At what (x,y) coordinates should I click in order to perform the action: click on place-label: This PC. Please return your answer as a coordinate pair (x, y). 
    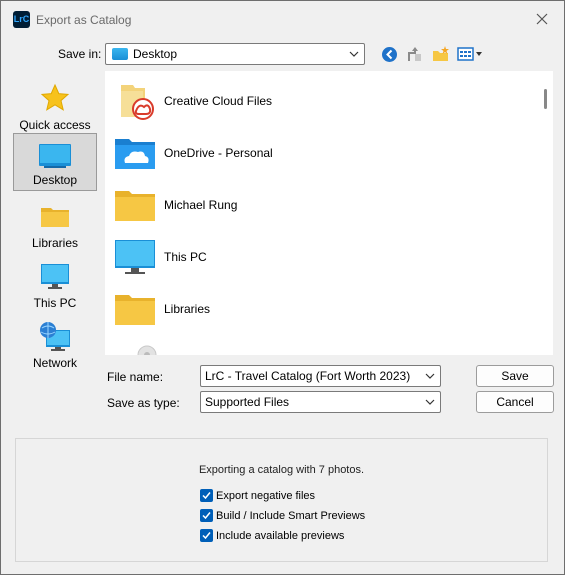
    Looking at the image, I should click on (55, 303).